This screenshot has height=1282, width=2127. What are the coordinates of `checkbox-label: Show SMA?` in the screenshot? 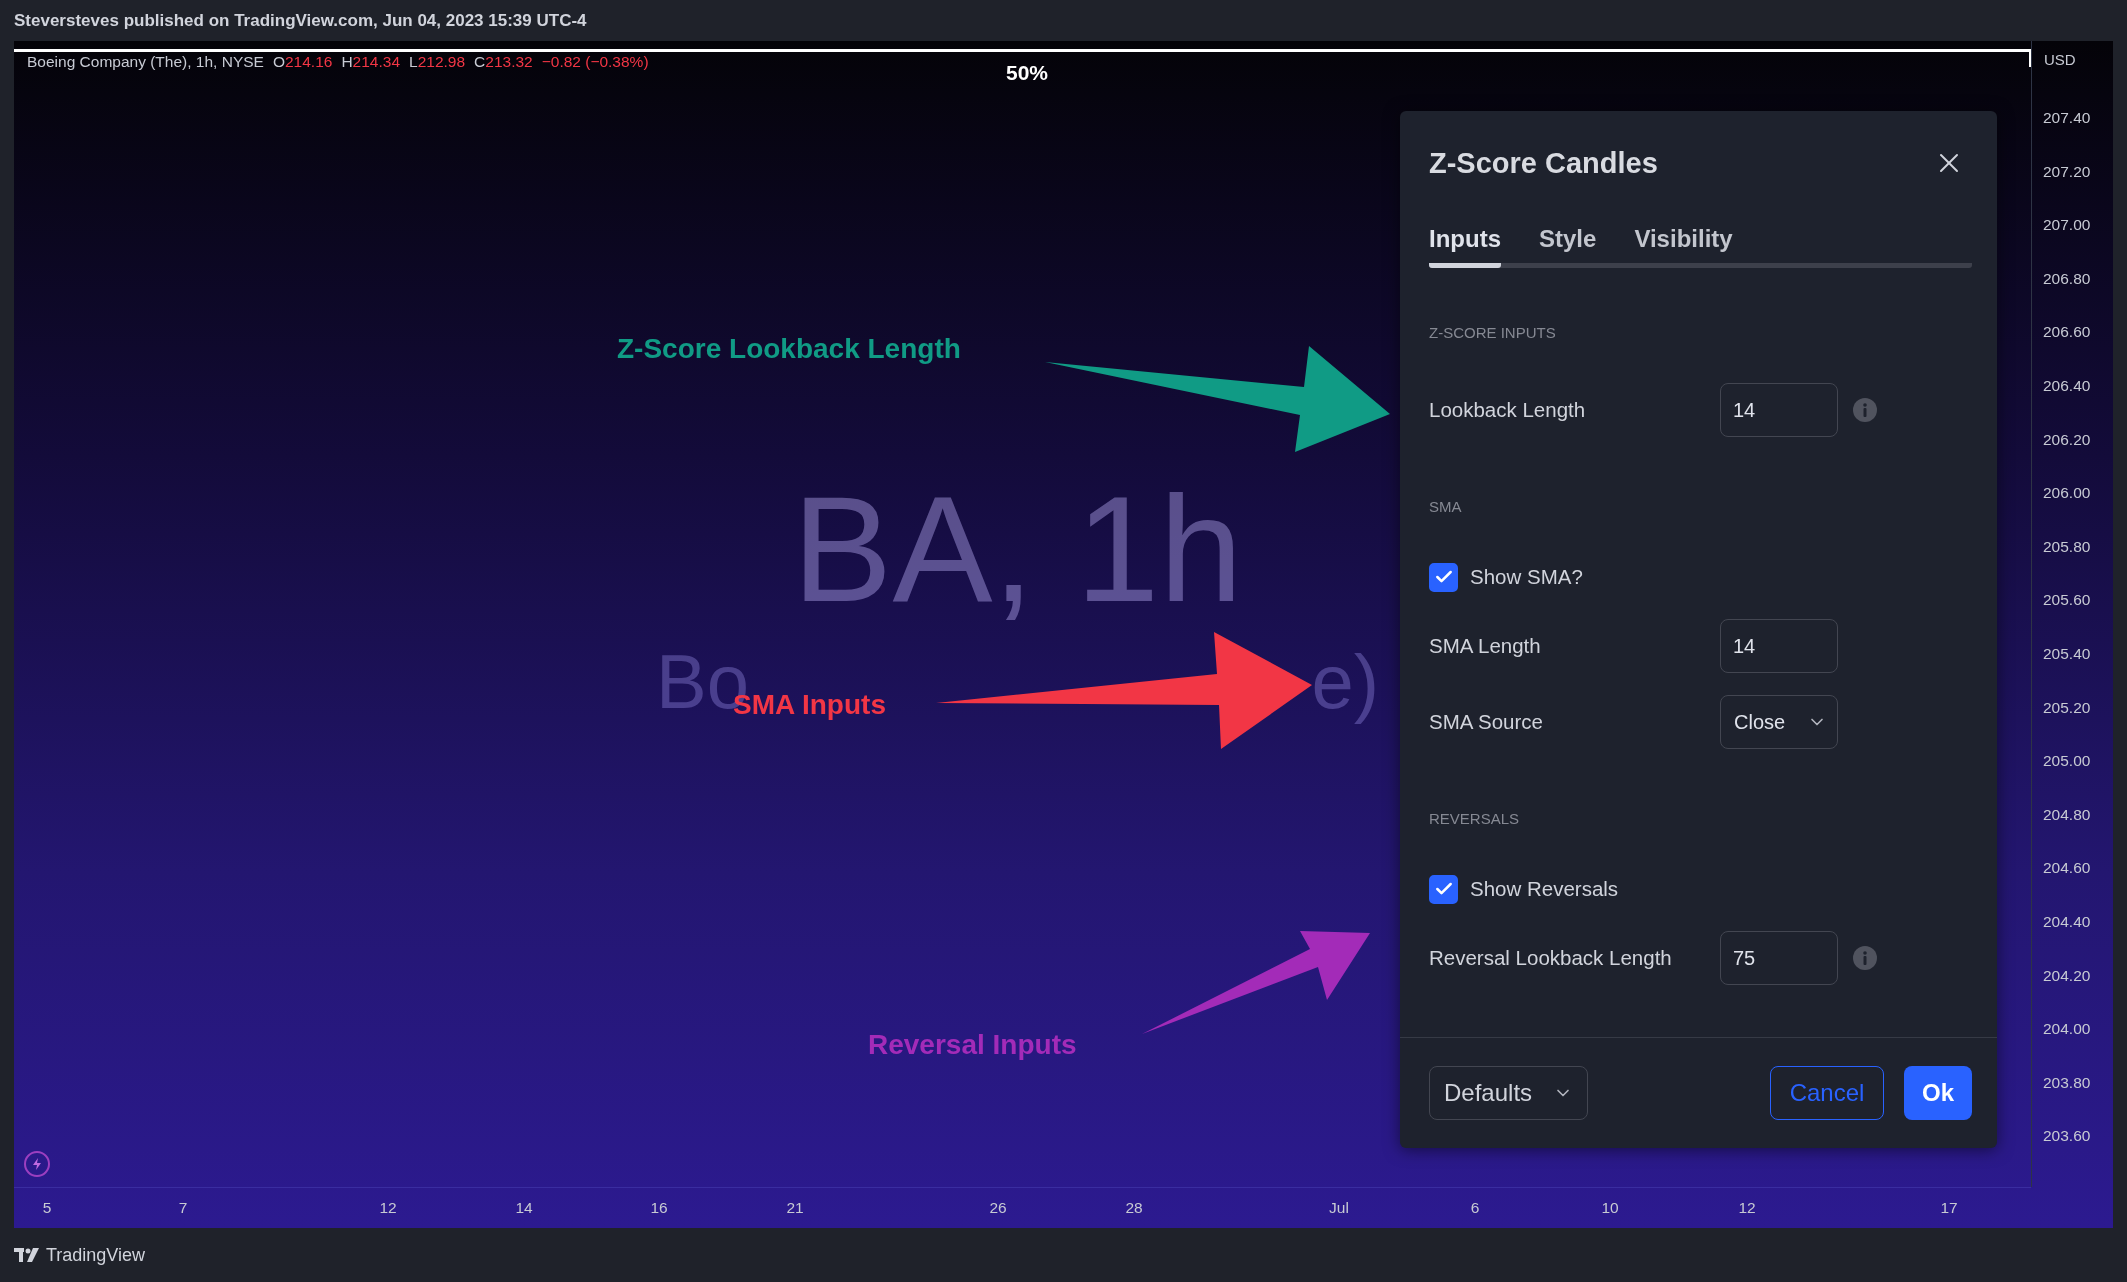 It's located at (1526, 577).